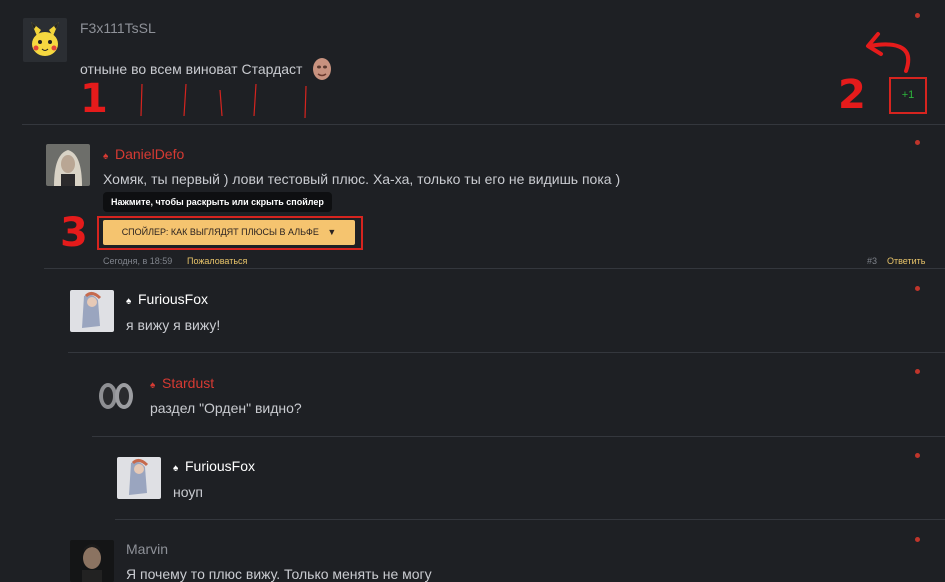  I want to click on annotation-number-1: 1, so click(94, 99).